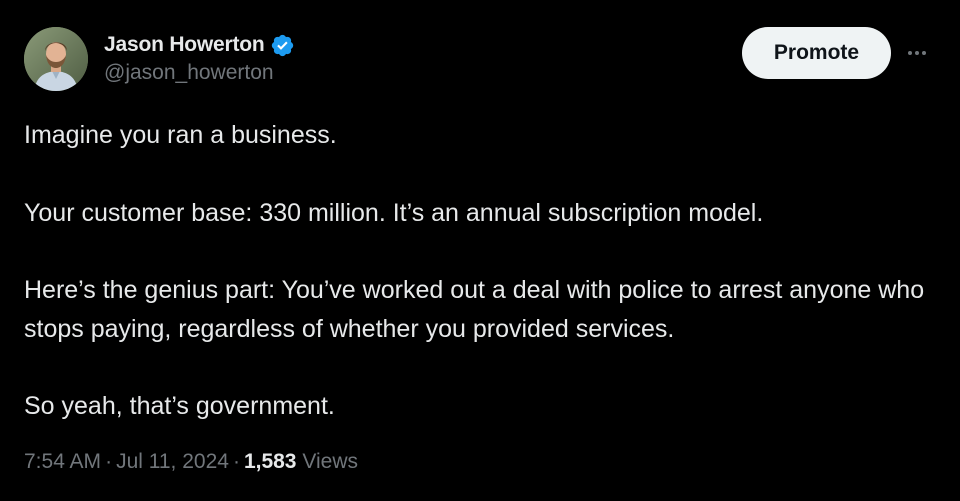 This screenshot has width=960, height=501. Describe the element at coordinates (330, 461) in the screenshot. I see `views-label: Views` at that location.